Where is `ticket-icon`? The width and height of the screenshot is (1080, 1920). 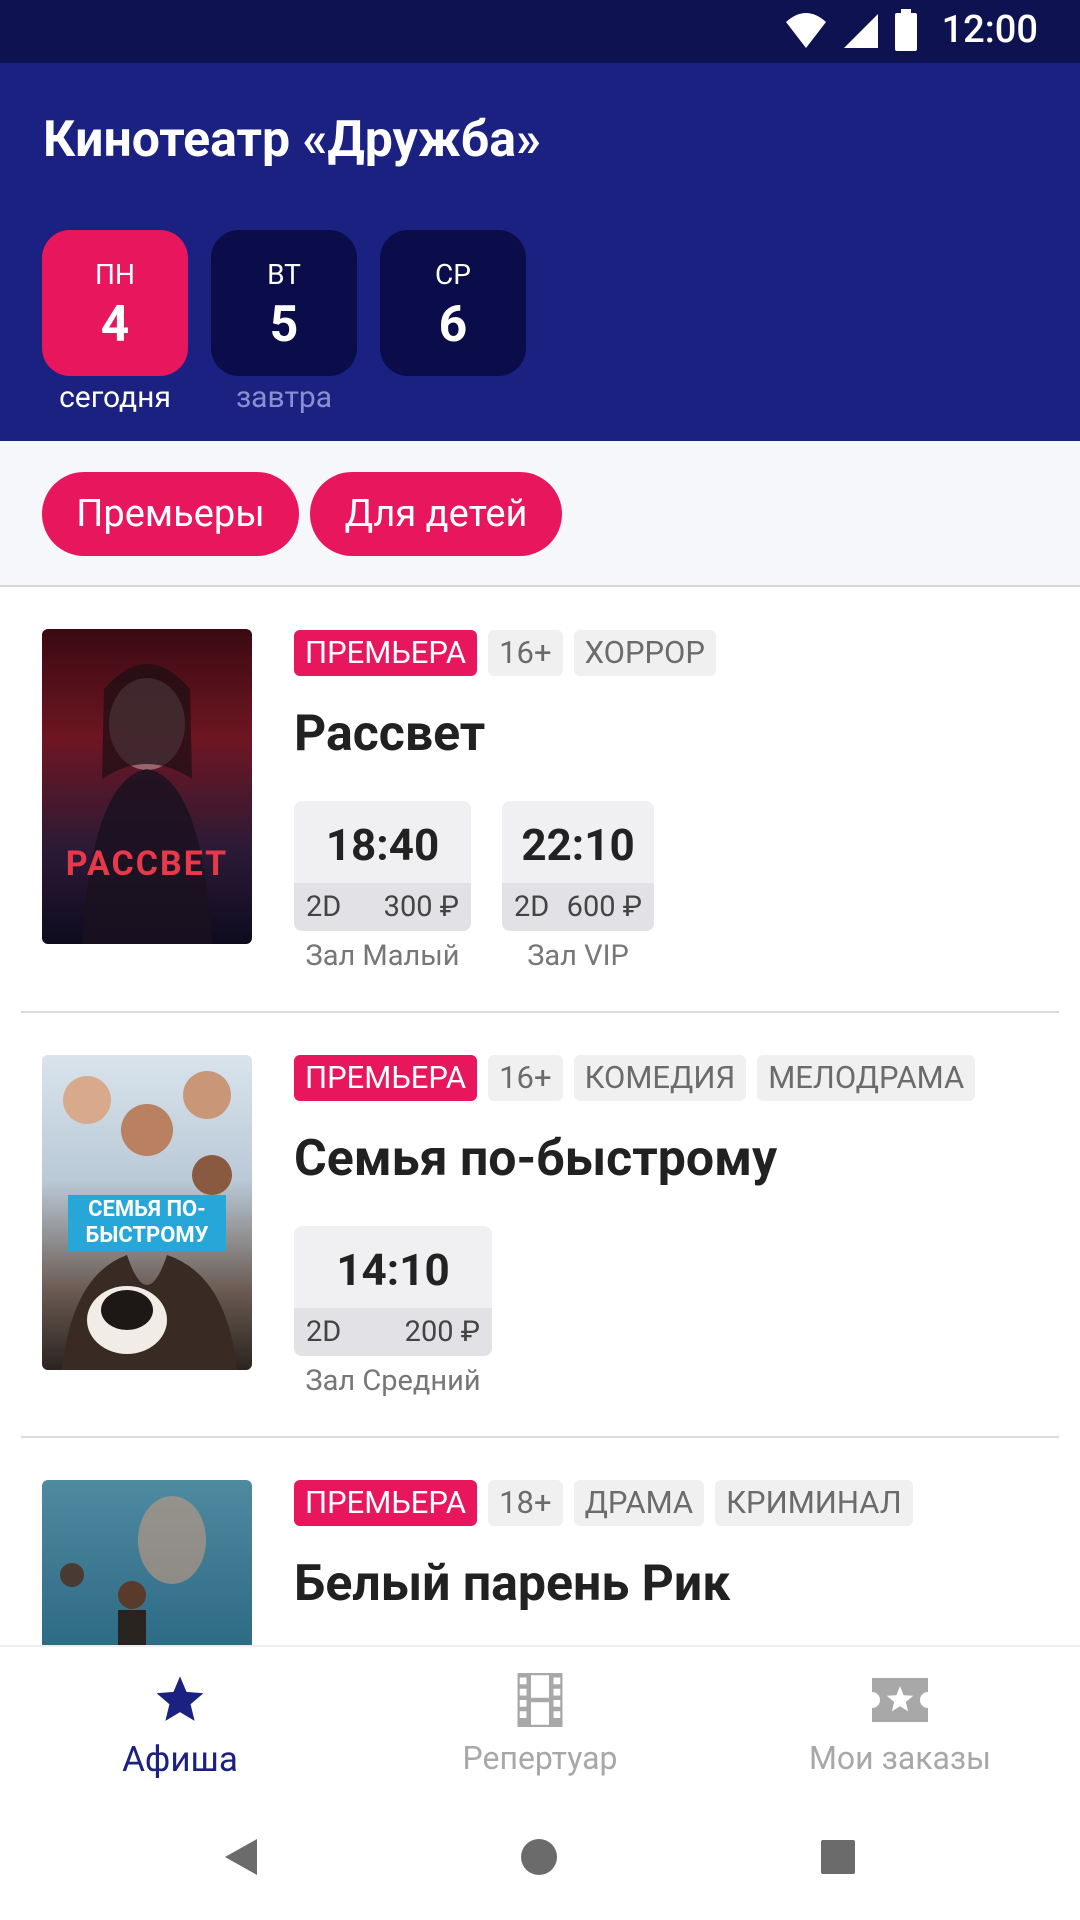
ticket-icon is located at coordinates (900, 1700).